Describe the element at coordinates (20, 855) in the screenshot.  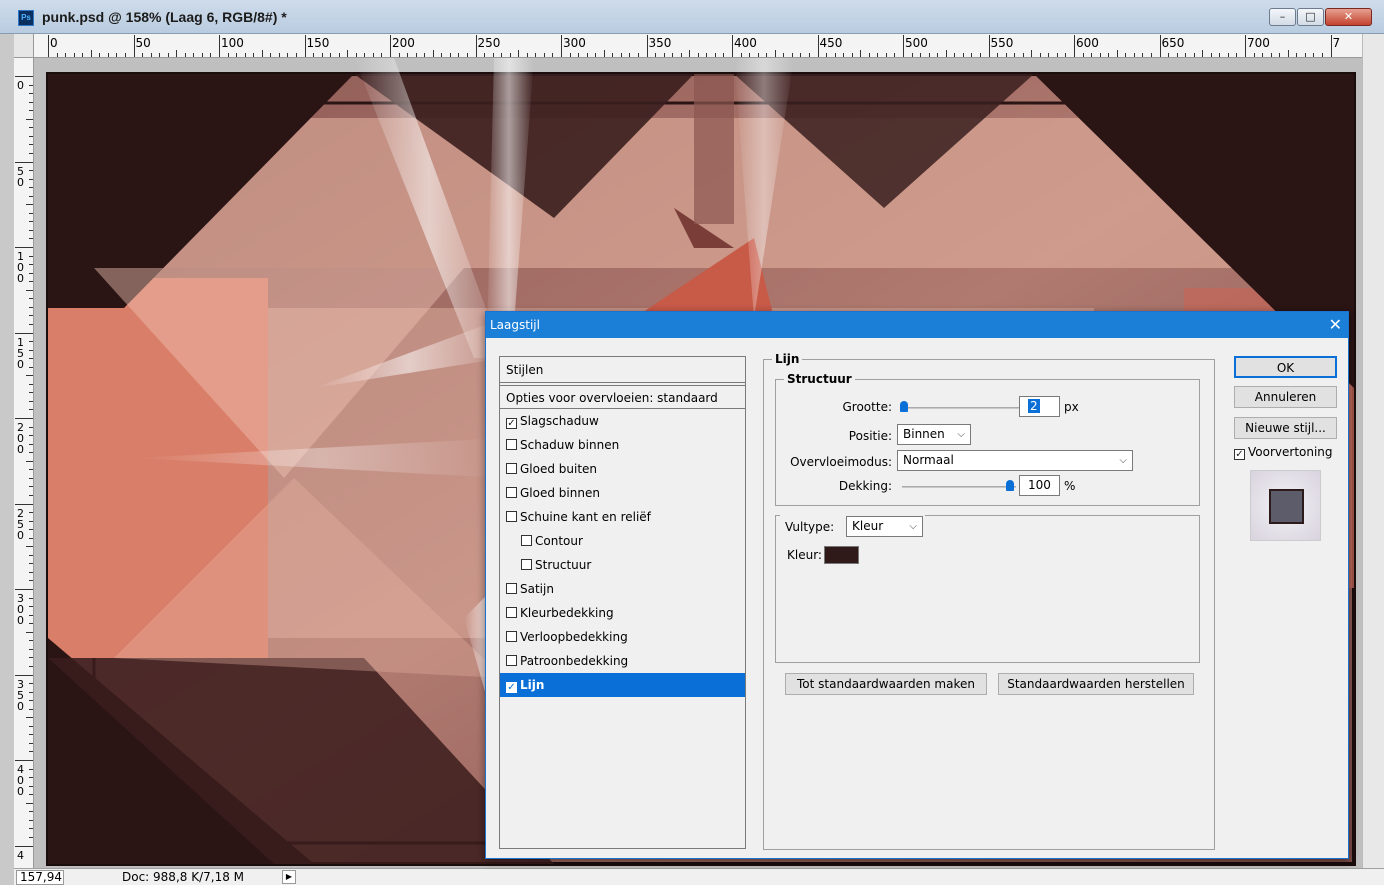
I see `ruler-label: 4` at that location.